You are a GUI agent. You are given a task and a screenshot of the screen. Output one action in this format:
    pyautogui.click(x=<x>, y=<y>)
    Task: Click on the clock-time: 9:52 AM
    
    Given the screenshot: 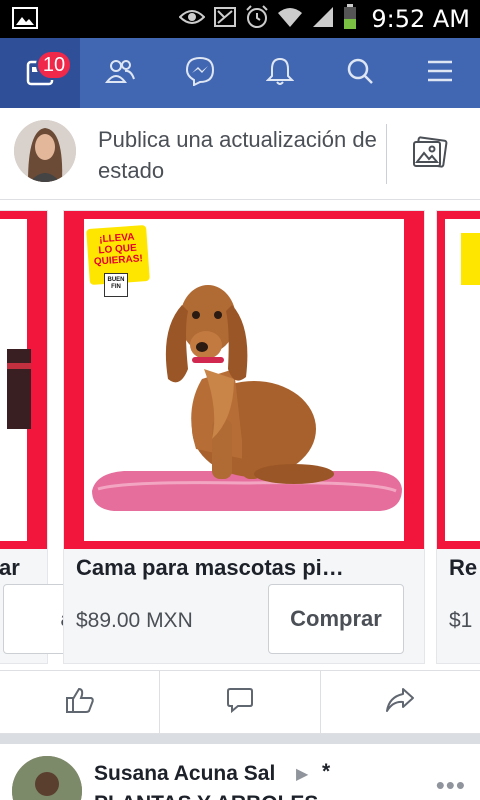 What is the action you would take?
    pyautogui.click(x=420, y=19)
    